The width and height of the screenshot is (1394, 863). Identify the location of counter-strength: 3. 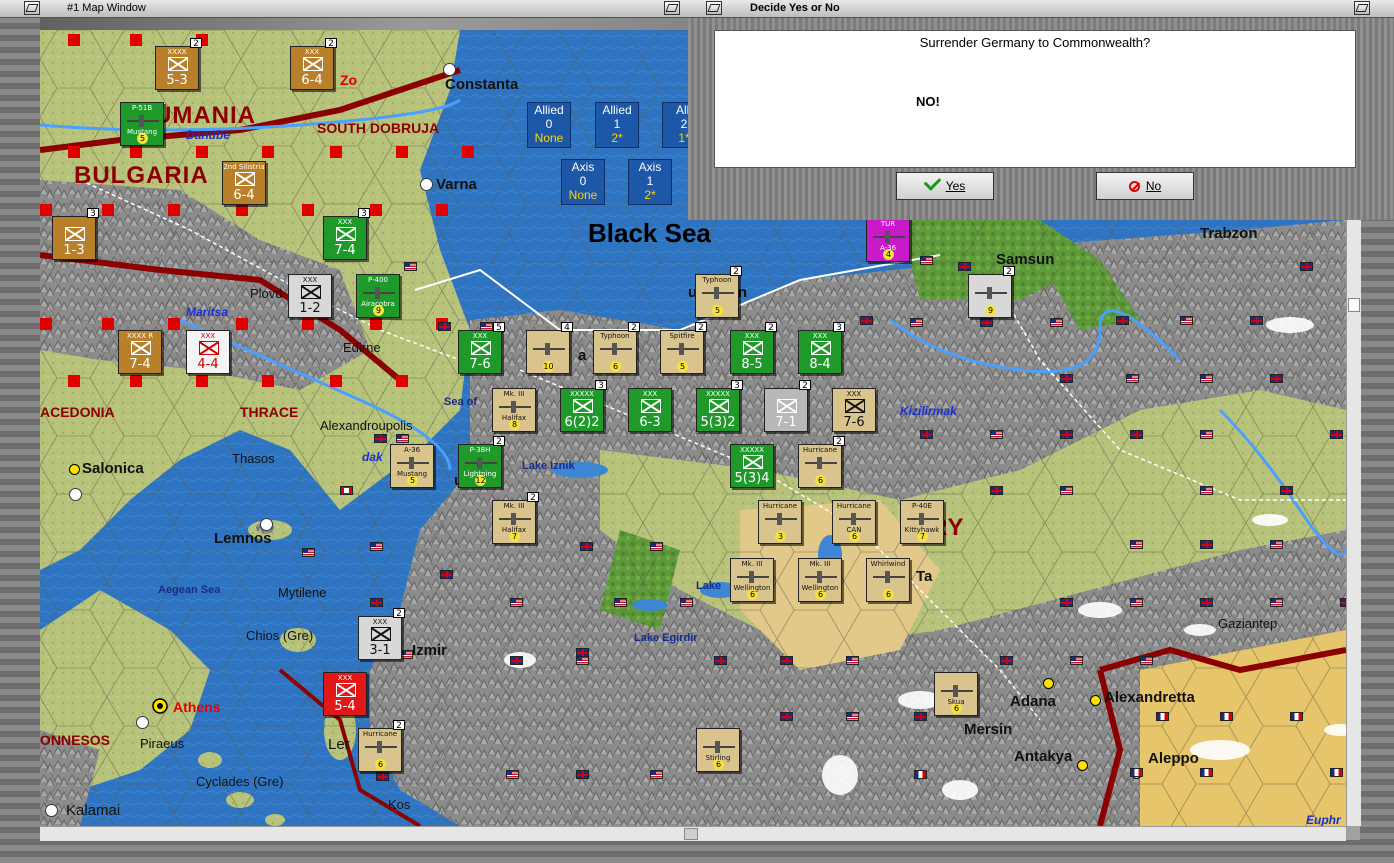
(780, 536).